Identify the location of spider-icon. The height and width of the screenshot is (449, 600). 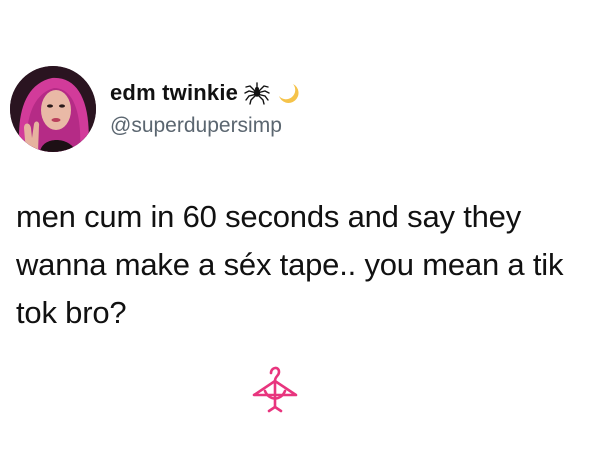
(257, 93).